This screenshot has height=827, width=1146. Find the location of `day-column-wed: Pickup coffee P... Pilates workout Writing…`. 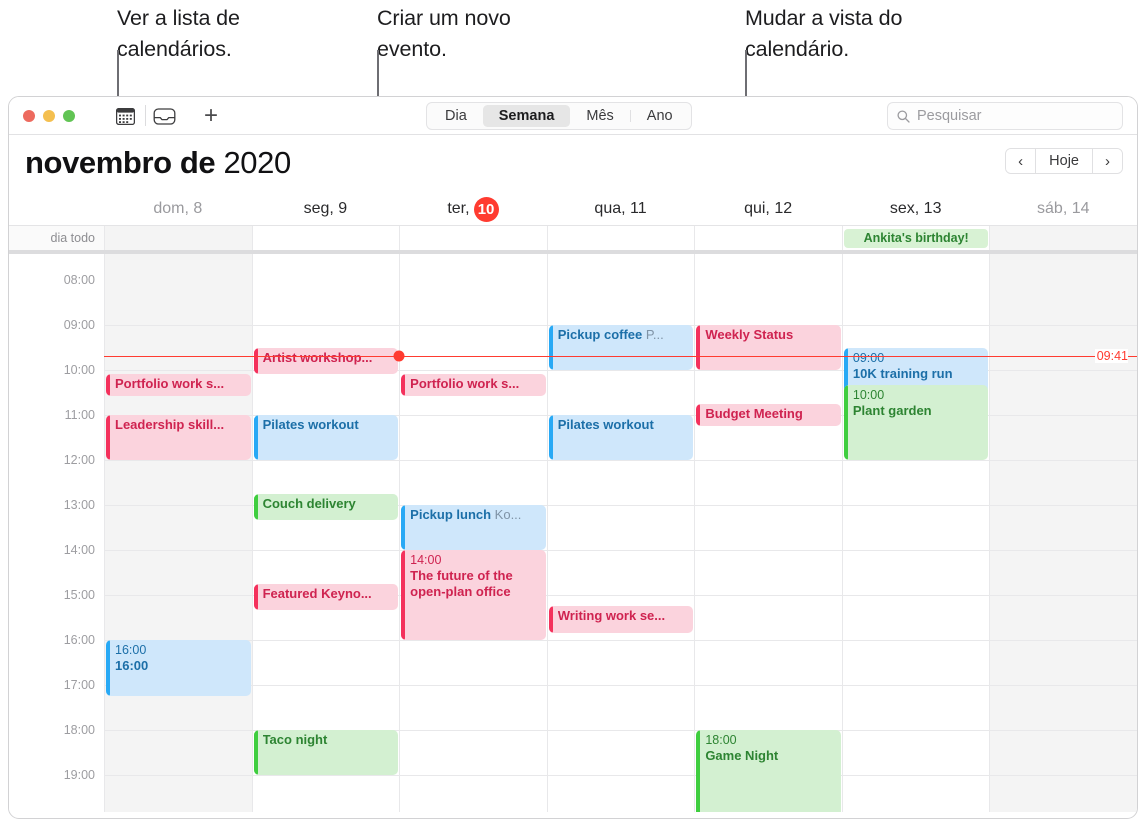

day-column-wed: Pickup coffee P... Pilates workout Writing… is located at coordinates (620, 533).